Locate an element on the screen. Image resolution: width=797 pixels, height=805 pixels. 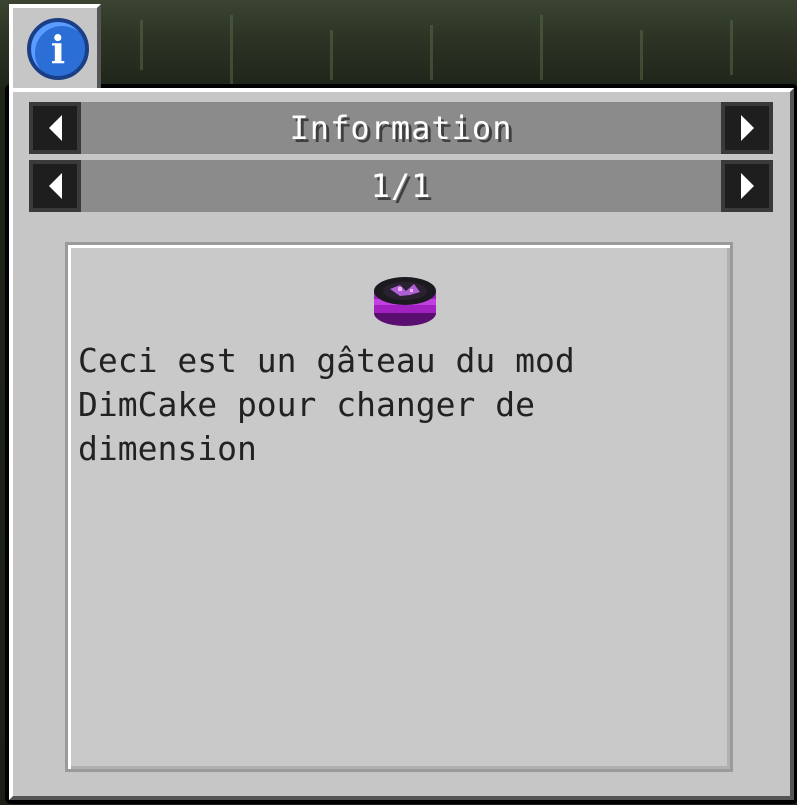
info-icon: i is located at coordinates (58, 49).